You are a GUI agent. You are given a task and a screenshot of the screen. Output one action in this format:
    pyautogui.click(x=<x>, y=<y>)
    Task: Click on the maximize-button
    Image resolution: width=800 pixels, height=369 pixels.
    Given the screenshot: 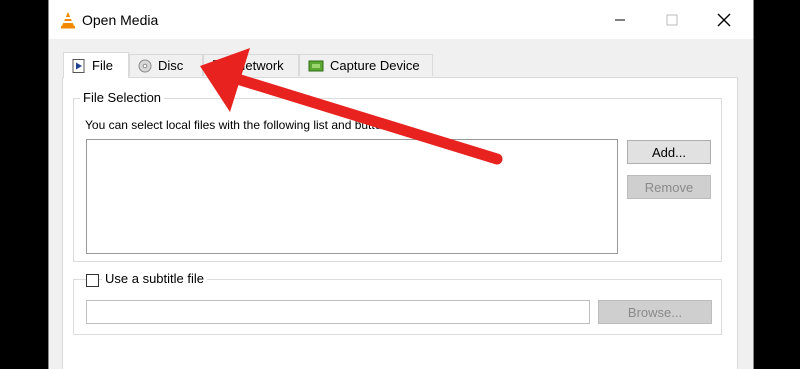 What is the action you would take?
    pyautogui.click(x=672, y=20)
    